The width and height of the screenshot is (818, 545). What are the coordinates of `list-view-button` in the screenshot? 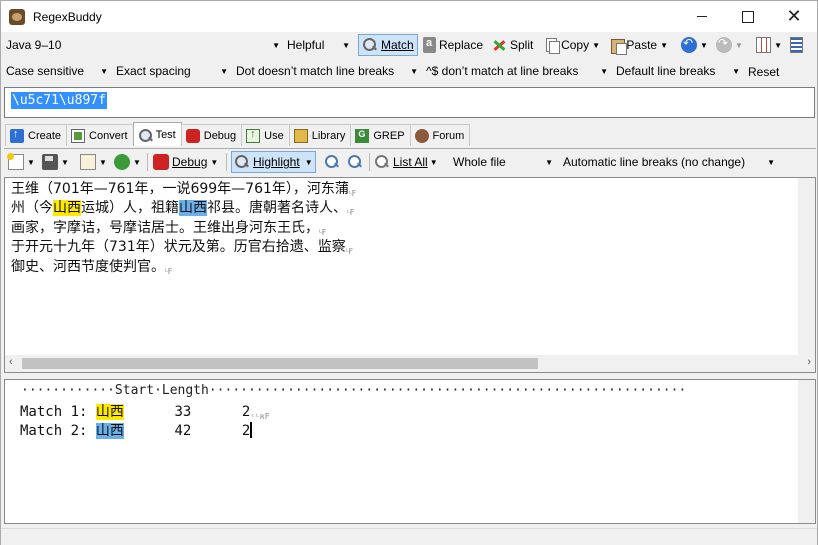 It's located at (798, 45).